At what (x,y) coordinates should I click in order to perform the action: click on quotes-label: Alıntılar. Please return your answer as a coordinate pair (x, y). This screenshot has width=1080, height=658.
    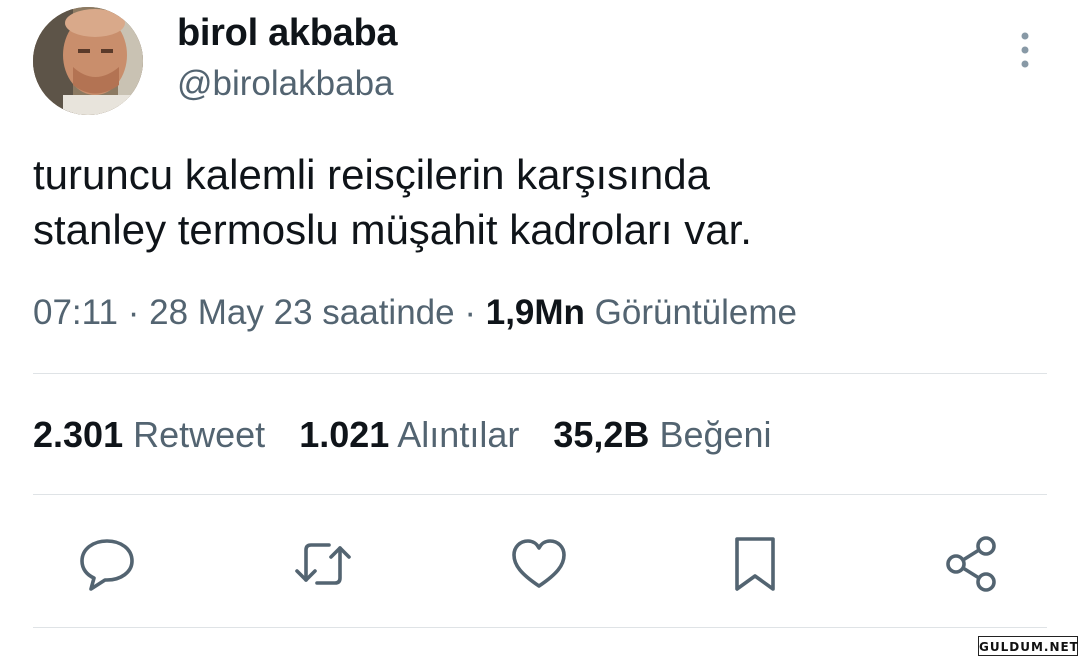
    Looking at the image, I should click on (458, 434).